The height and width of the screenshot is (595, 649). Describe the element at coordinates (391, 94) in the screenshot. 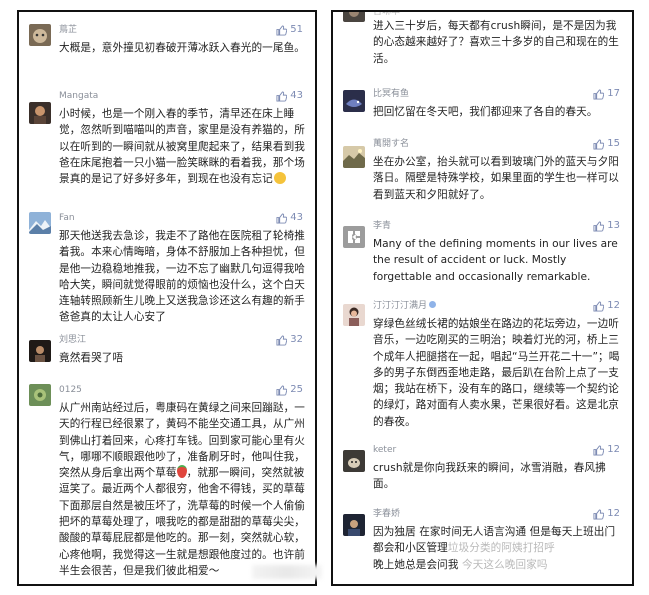

I see `username: 比冥有鱼` at that location.